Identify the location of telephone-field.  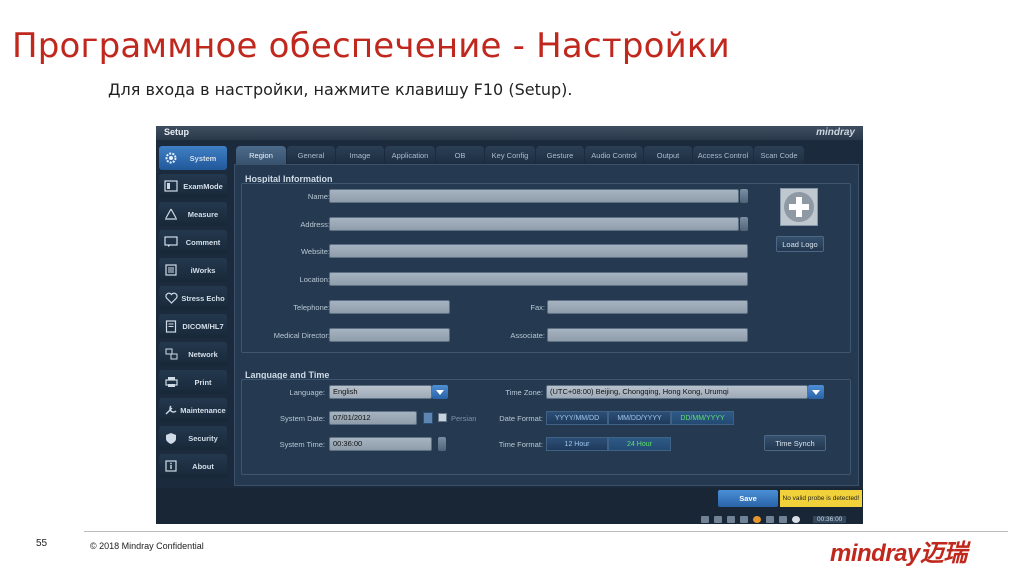
(389, 307).